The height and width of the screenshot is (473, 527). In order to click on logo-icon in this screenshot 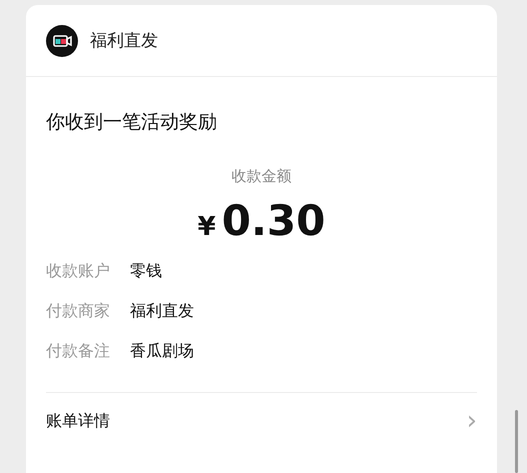, I will do `click(62, 40)`.